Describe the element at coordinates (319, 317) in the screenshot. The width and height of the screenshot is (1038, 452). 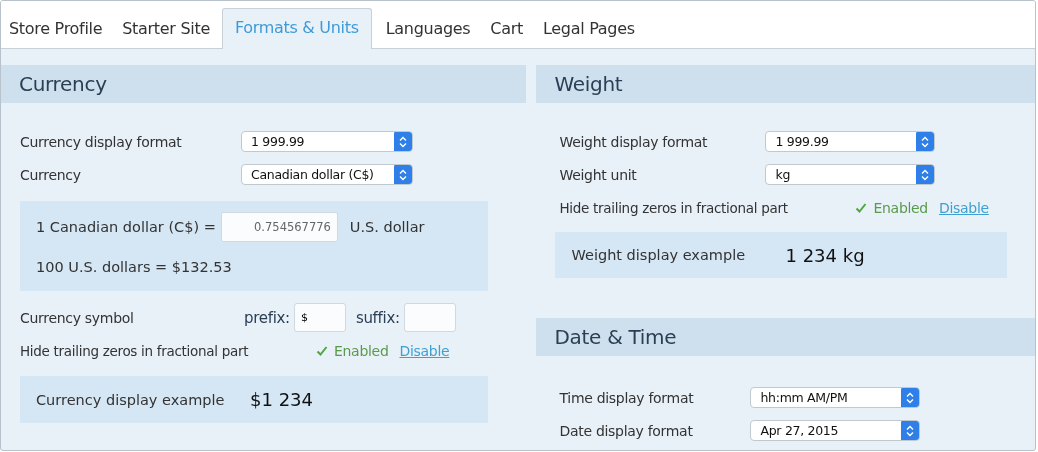
I see `prefix-field: $` at that location.